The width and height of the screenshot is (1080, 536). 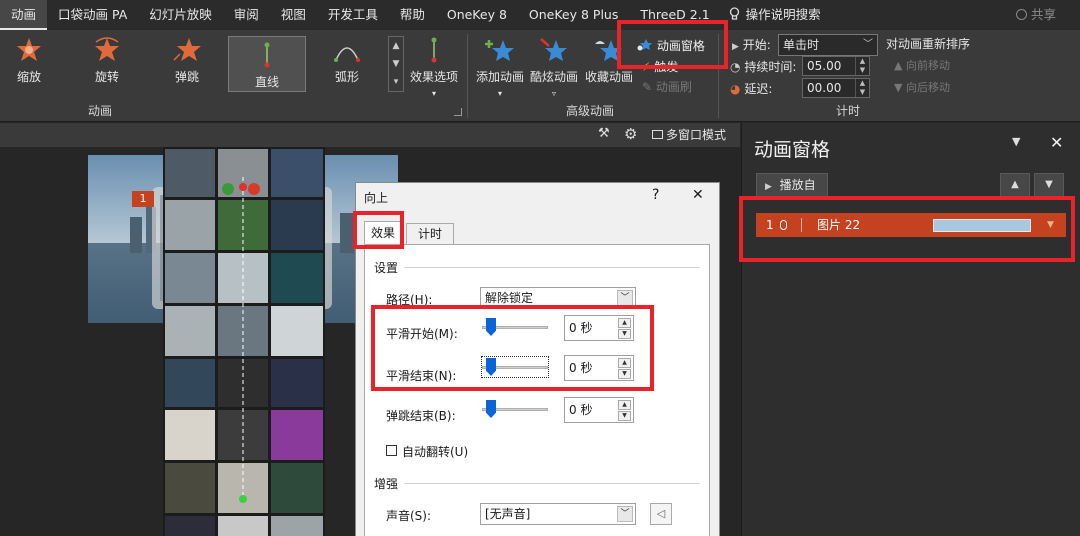 What do you see at coordinates (608, 77) in the screenshot?
I see `favorites-label: 收藏动画` at bounding box center [608, 77].